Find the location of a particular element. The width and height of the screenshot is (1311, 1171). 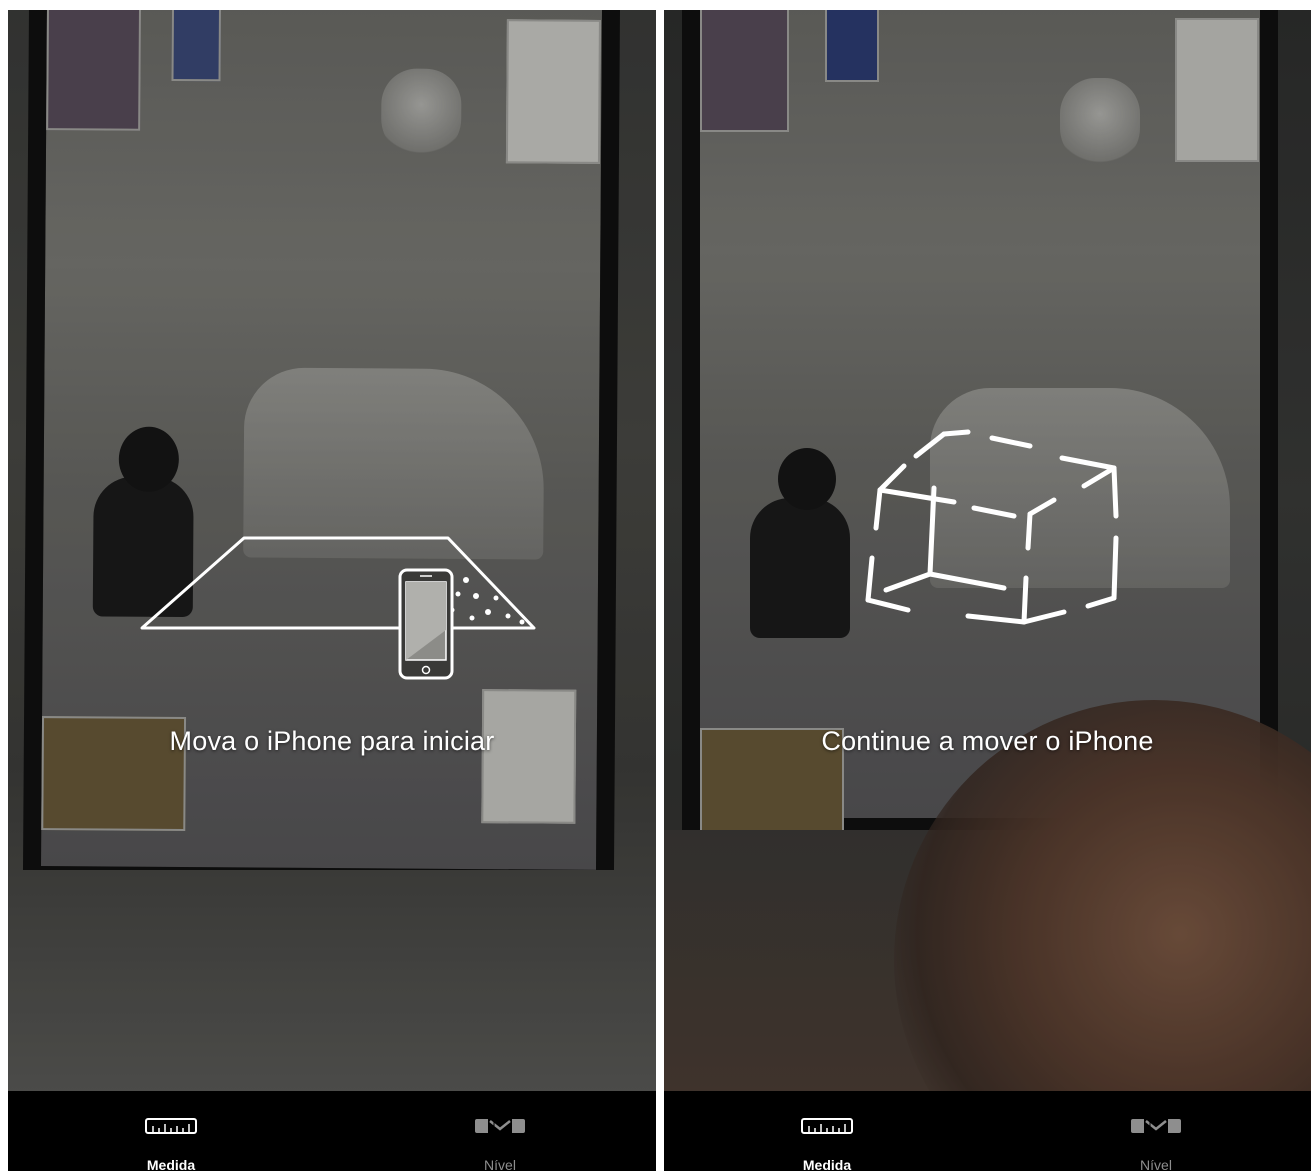

keep-moving-cube-illustration is located at coordinates (992, 527).